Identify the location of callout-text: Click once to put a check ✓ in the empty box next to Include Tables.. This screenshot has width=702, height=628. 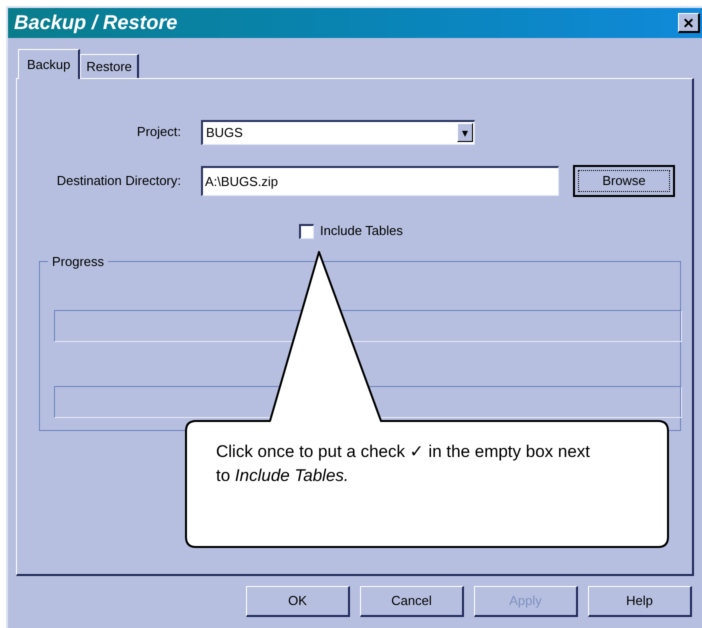
(404, 464).